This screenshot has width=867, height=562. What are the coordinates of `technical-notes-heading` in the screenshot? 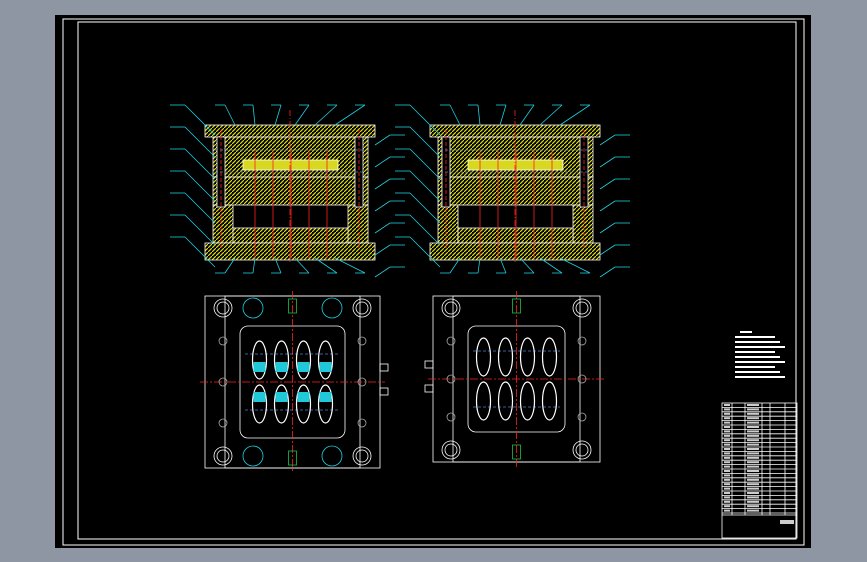 It's located at (746, 332).